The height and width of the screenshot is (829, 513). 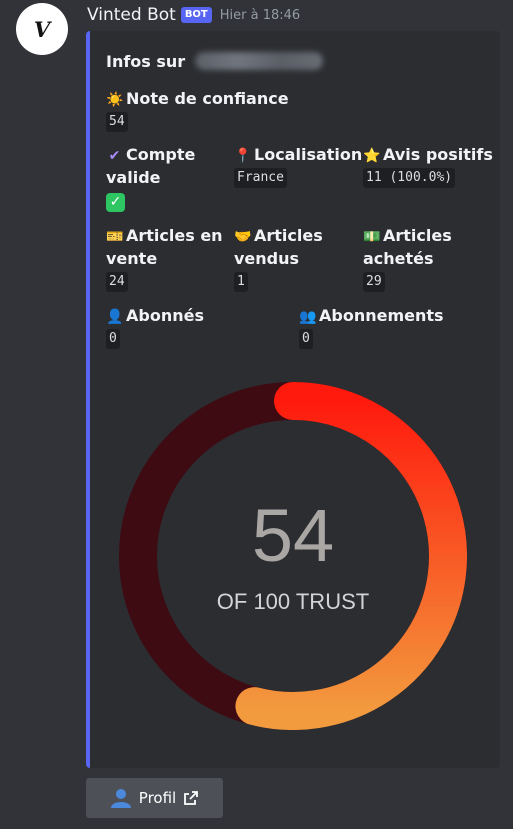 I want to click on field-articles-achetes: 💵 Articles achetés 29, so click(x=407, y=258).